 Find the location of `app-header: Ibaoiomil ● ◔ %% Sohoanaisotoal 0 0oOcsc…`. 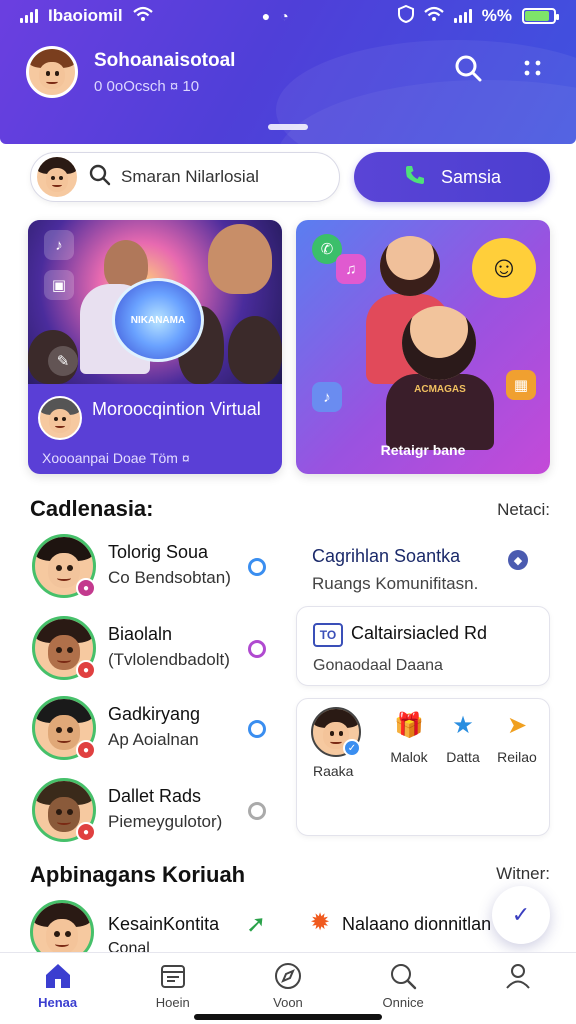

app-header: Ibaoiomil ● ◔ %% Sohoanaisotoal 0 0oOcsc… is located at coordinates (288, 72).